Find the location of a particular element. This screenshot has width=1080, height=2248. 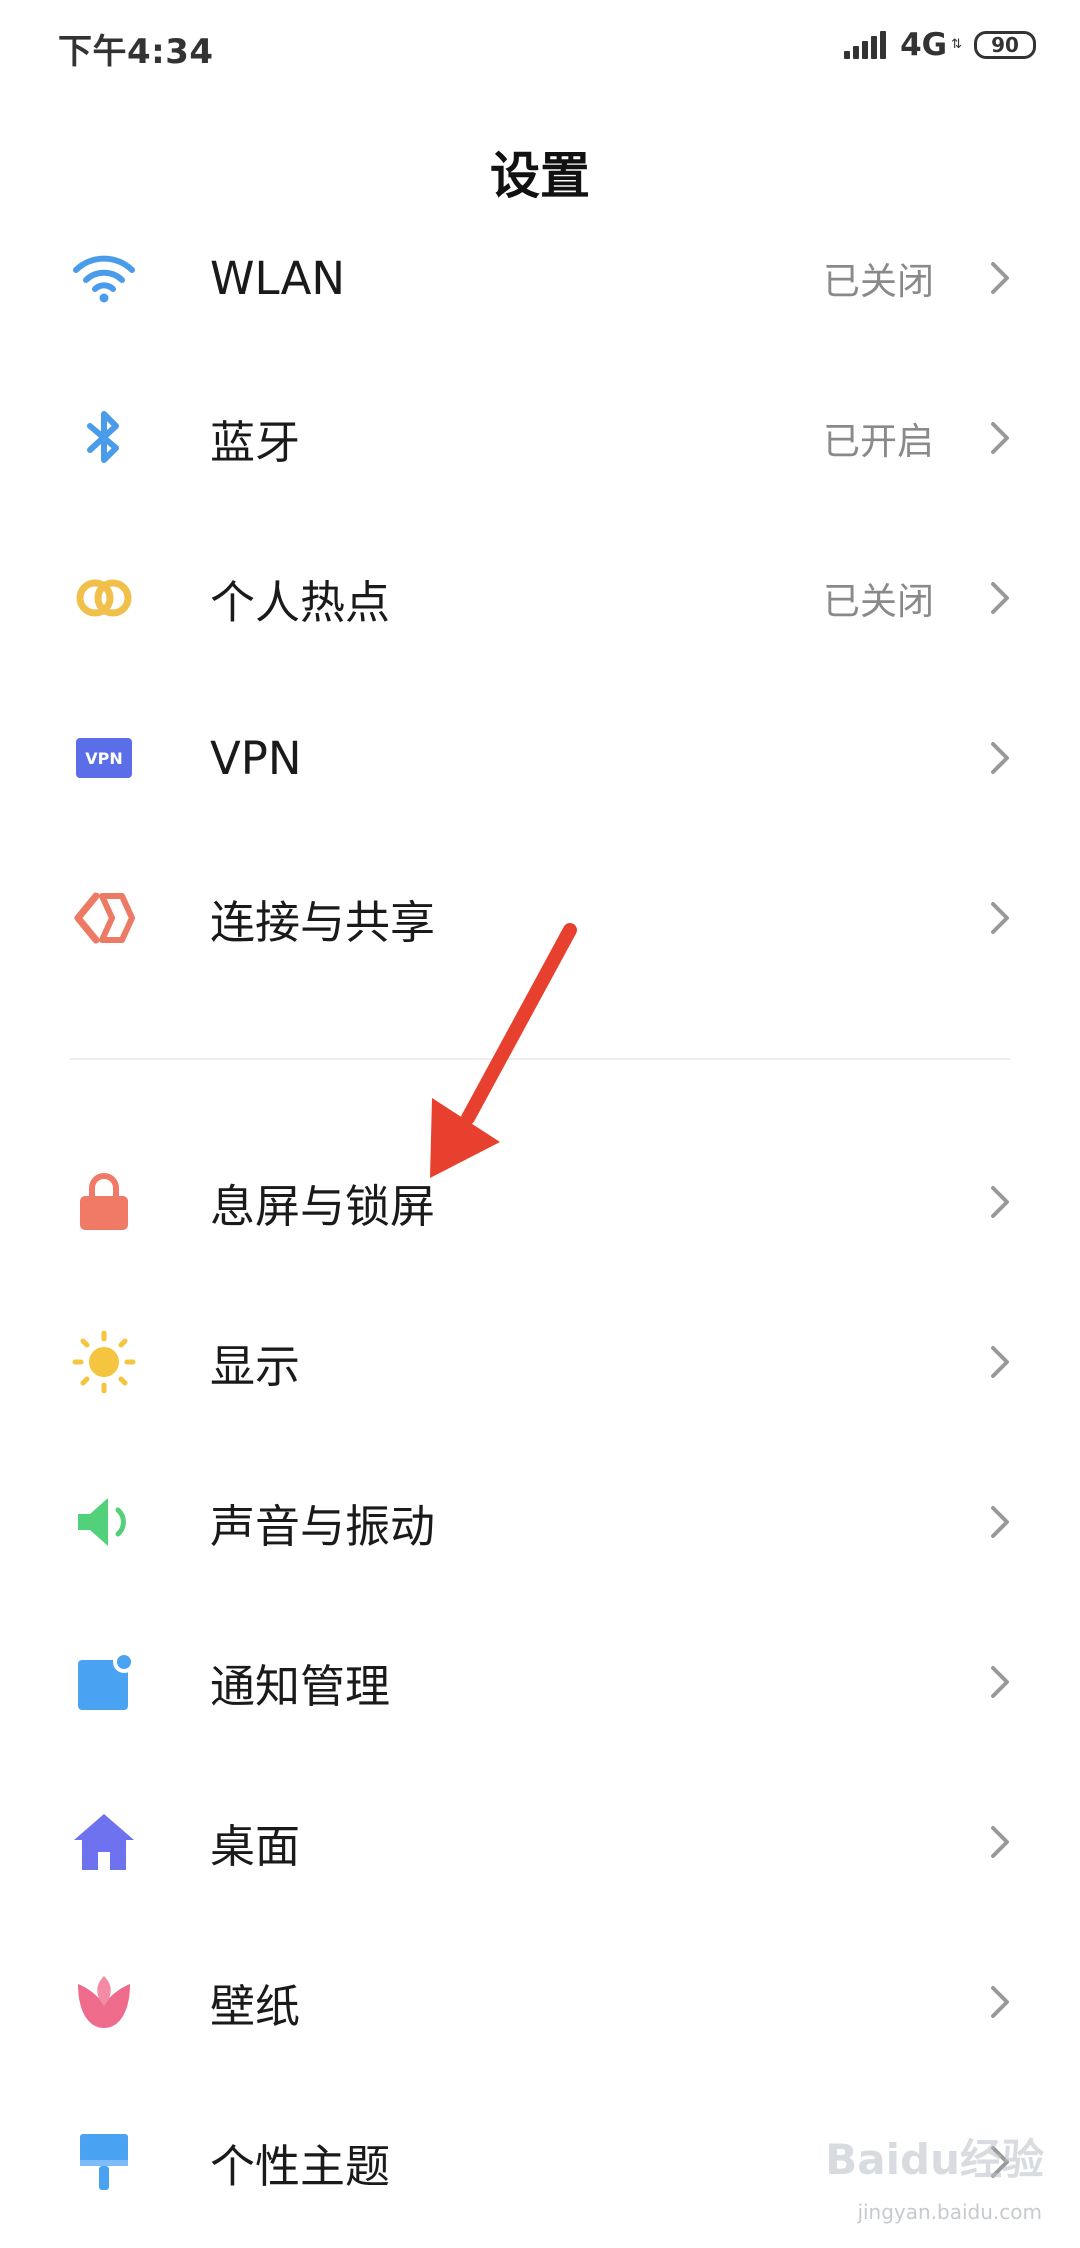

setting-item-notifications: 通知管理 is located at coordinates (540, 1682).